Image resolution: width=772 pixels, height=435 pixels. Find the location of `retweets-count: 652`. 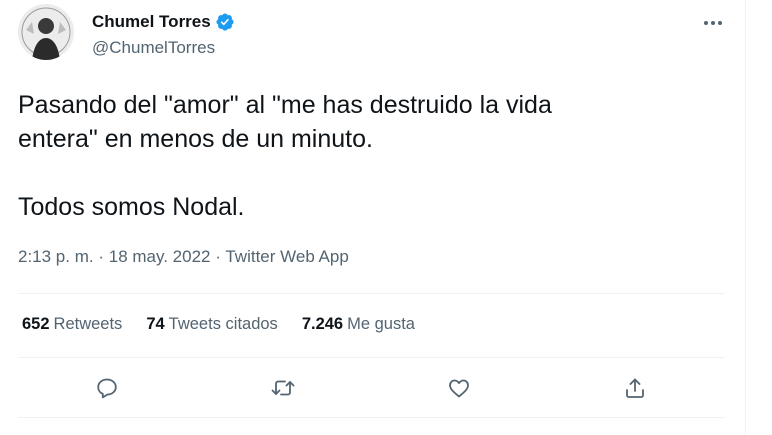

retweets-count: 652 is located at coordinates (36, 324).